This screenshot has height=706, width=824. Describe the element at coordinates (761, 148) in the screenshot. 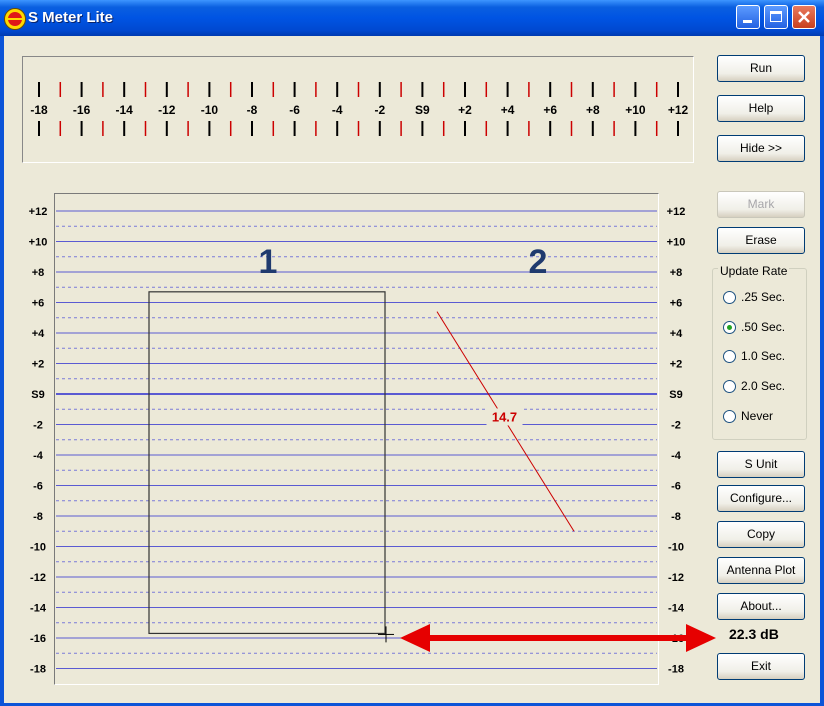

I see `hide-button: Hide >>` at that location.